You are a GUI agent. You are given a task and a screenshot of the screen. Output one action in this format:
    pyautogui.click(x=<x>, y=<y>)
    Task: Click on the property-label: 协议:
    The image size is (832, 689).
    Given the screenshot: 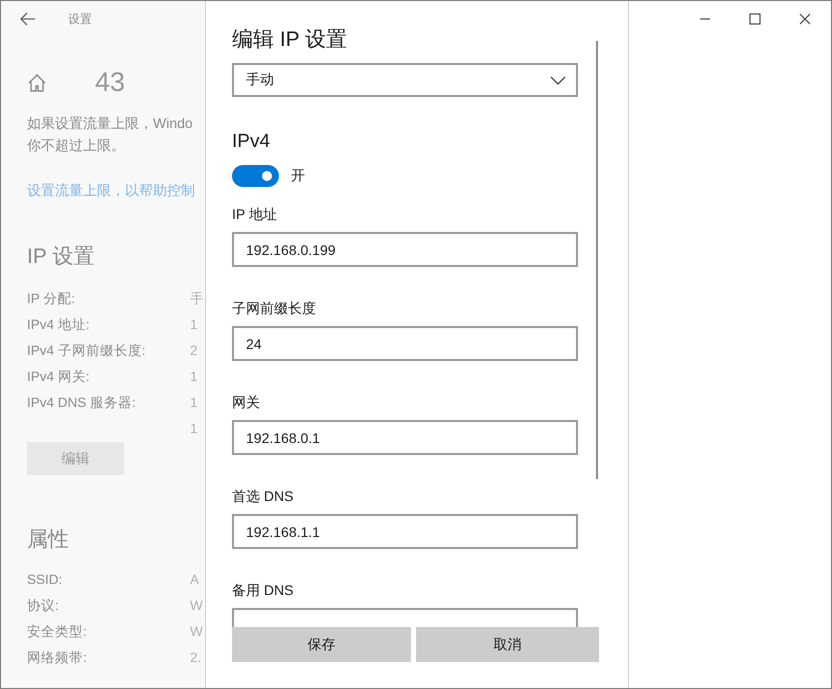 What is the action you would take?
    pyautogui.click(x=43, y=606)
    